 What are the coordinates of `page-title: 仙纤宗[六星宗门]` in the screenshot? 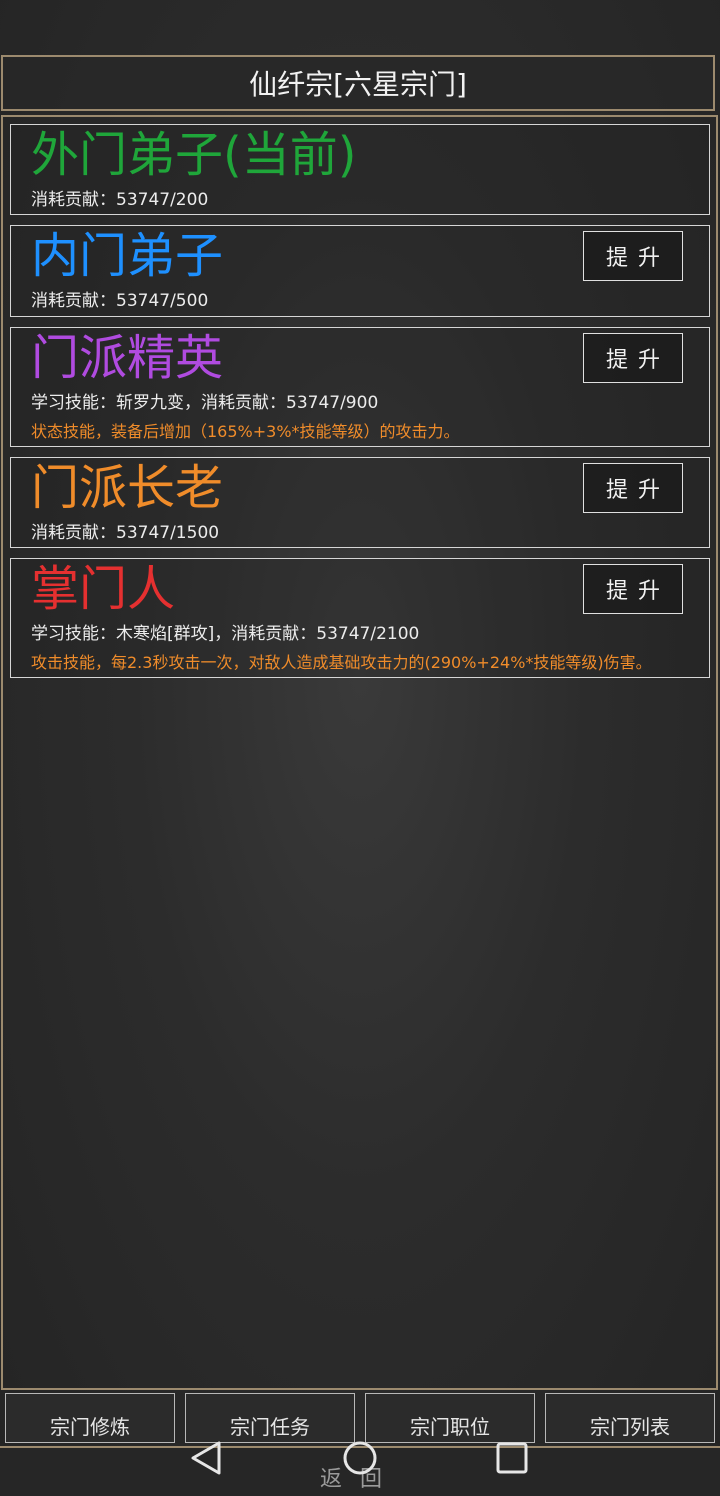 It's located at (358, 83).